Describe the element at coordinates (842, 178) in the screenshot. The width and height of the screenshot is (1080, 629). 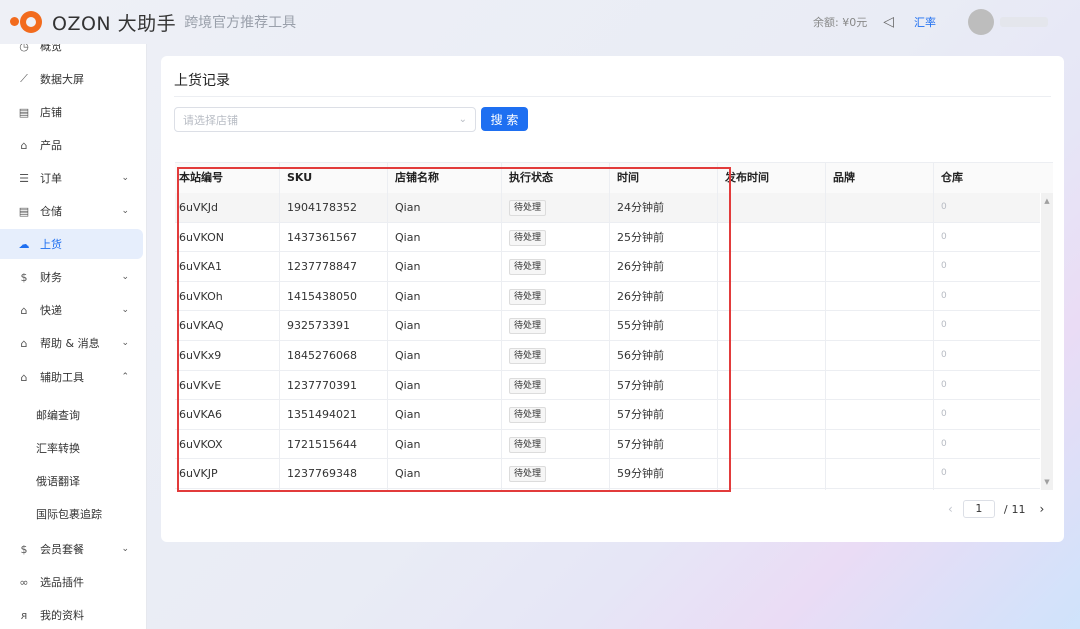
I see `column-header-brand: 品牌` at that location.